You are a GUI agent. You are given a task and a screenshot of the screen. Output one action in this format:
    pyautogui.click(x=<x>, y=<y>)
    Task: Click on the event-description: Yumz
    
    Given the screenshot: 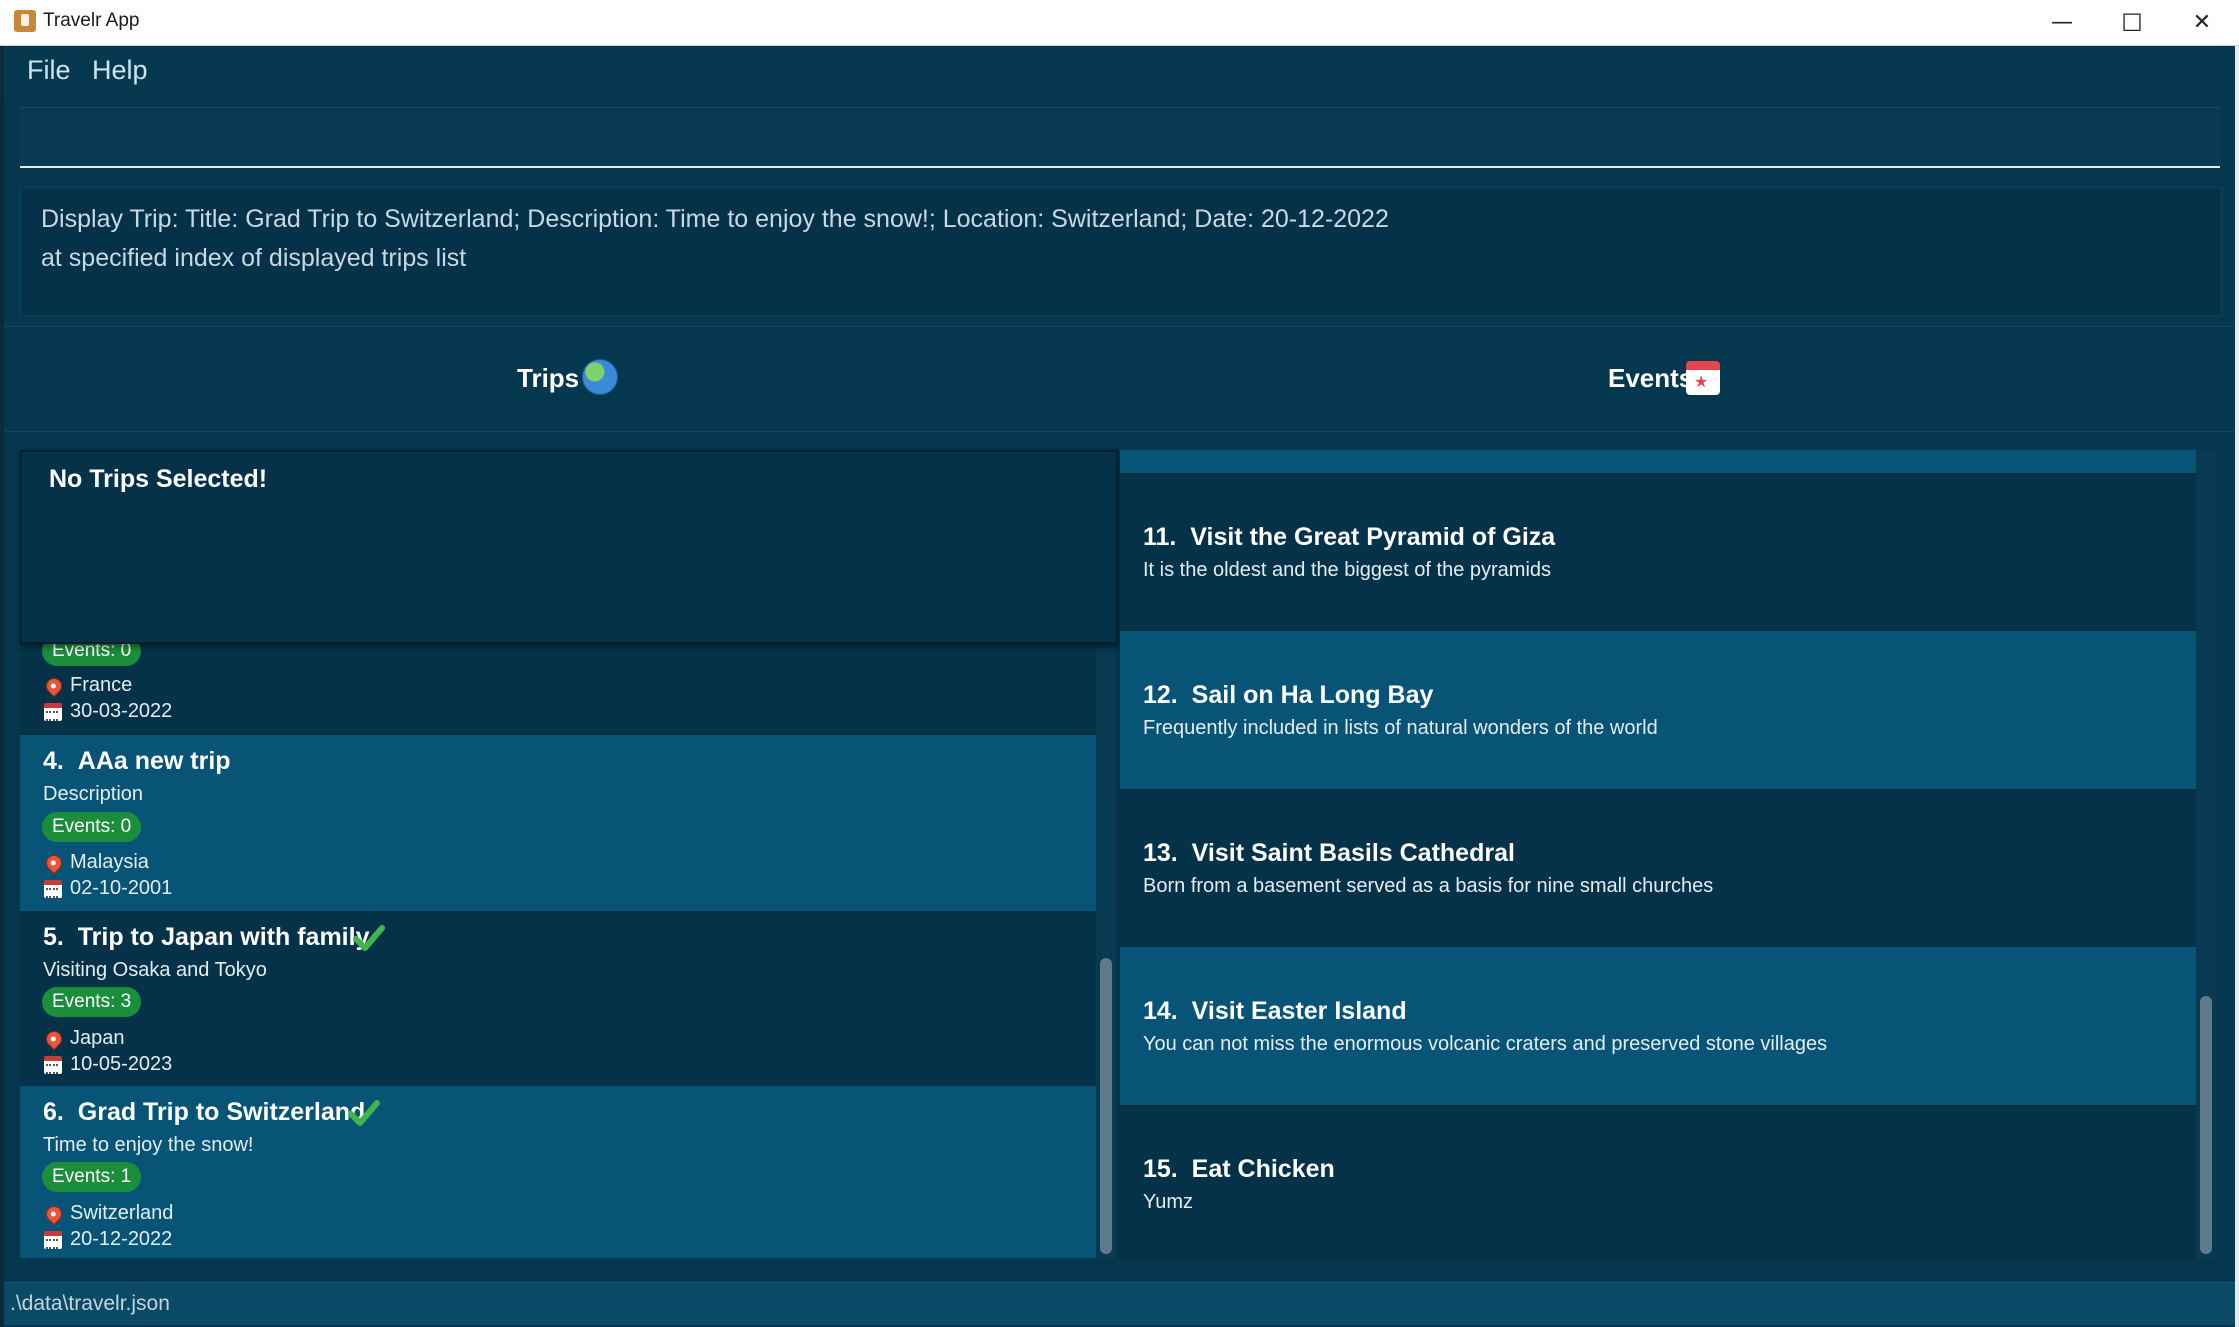 What is the action you would take?
    pyautogui.click(x=1168, y=1202)
    